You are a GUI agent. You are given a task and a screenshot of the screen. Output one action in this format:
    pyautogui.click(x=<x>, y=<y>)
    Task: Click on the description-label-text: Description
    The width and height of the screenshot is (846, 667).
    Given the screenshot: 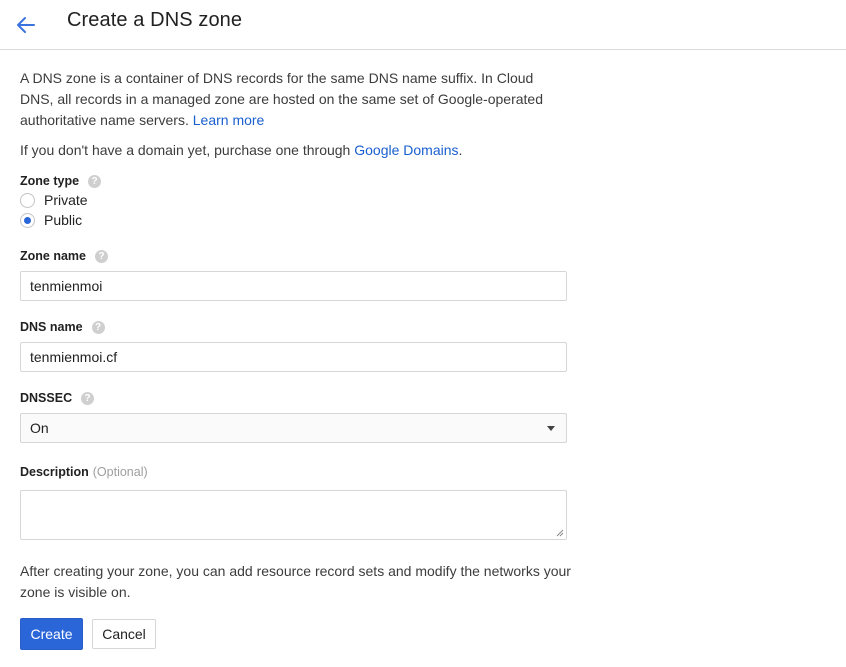 What is the action you would take?
    pyautogui.click(x=54, y=472)
    